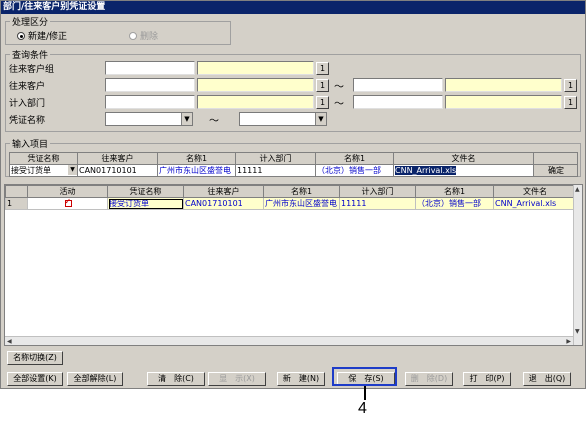 The image size is (586, 429). I want to click on window-title: 部门/往来客户别凭证设置, so click(293, 7).